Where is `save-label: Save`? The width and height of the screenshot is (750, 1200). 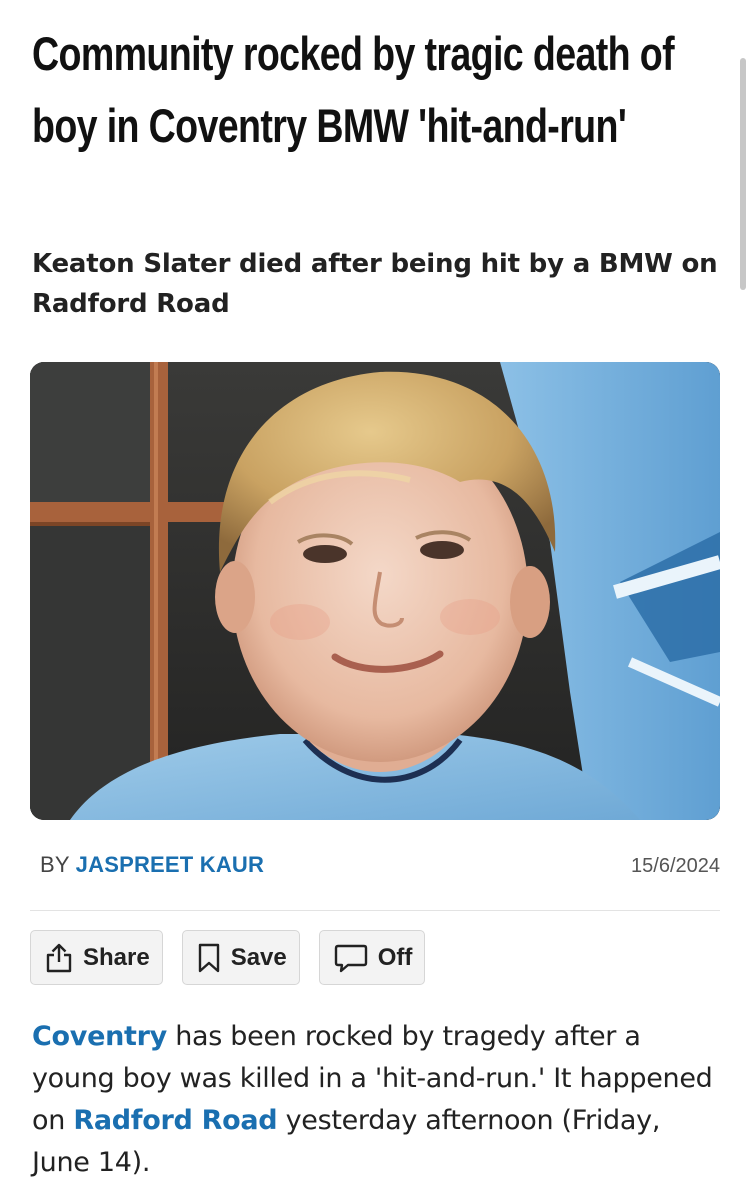 save-label: Save is located at coordinates (258, 957).